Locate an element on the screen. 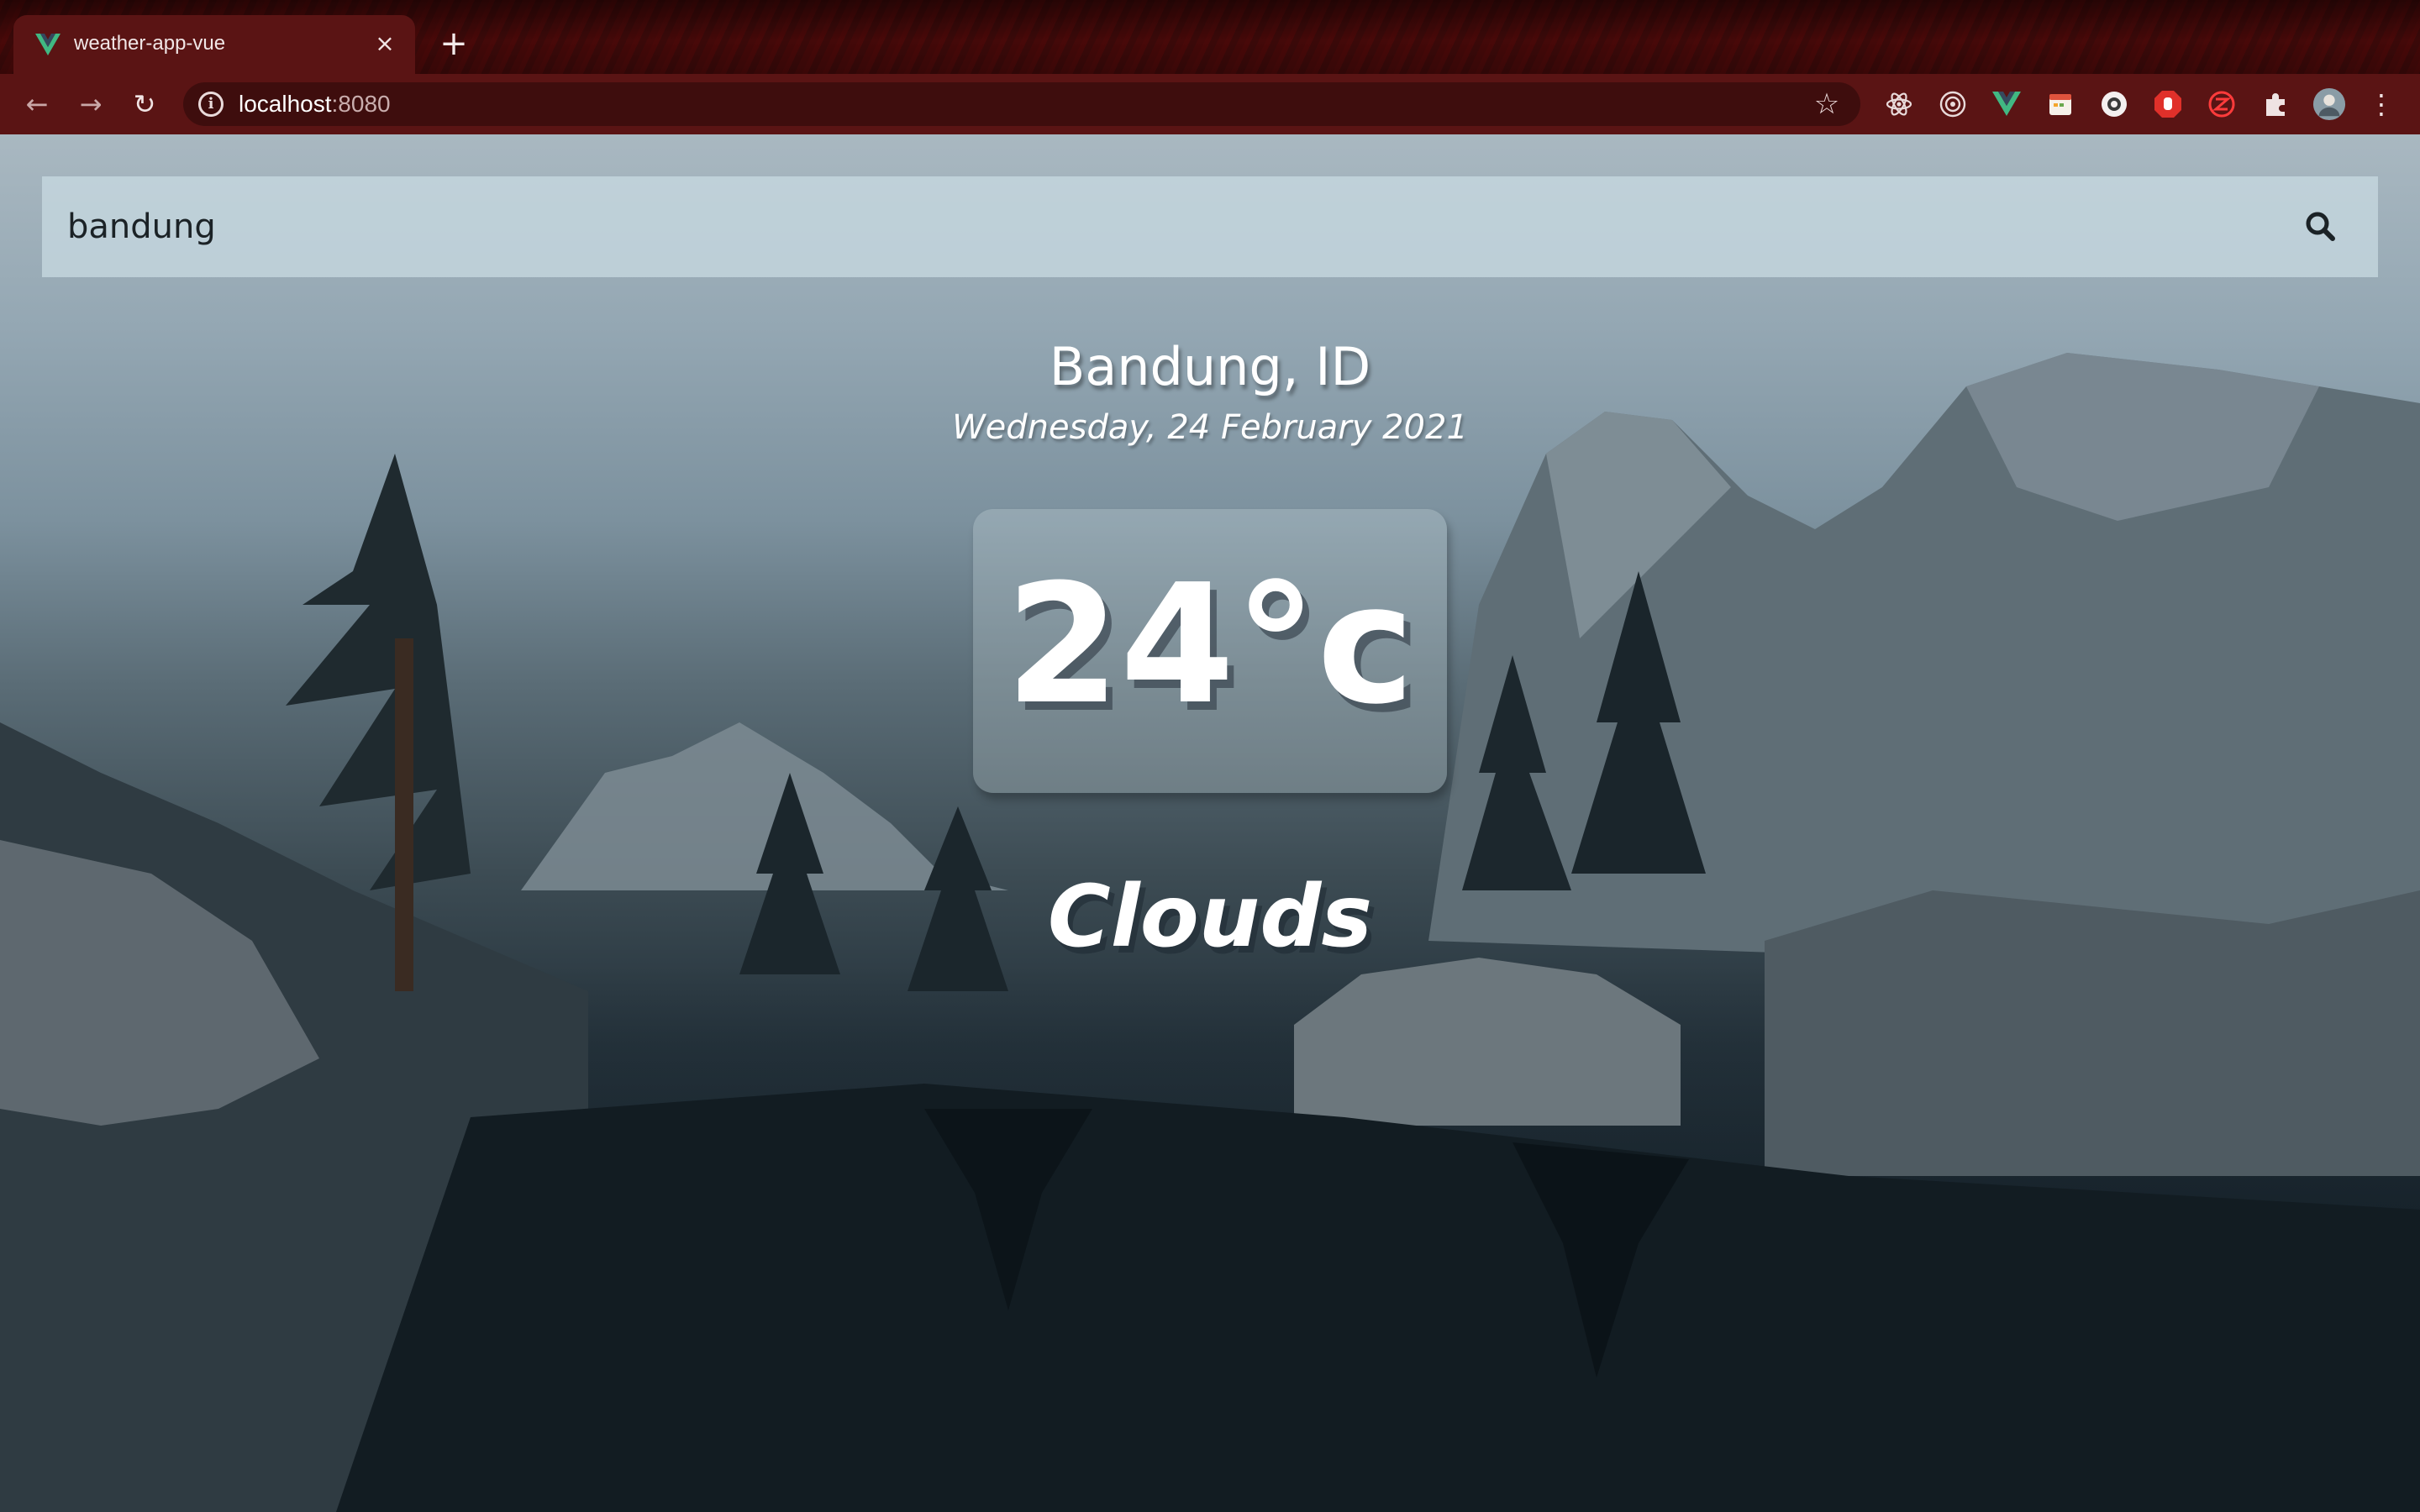  vue-devtools-icon is located at coordinates (2006, 104).